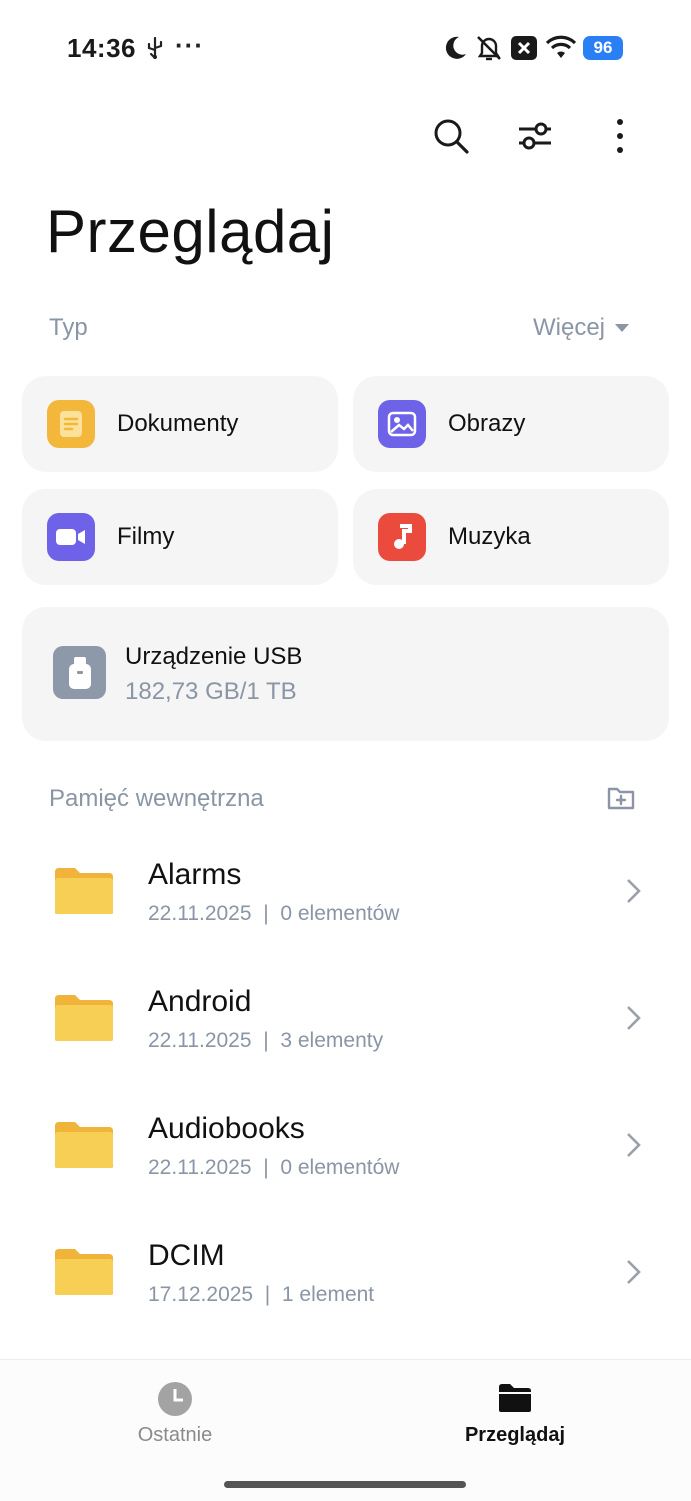  I want to click on music-icon, so click(402, 537).